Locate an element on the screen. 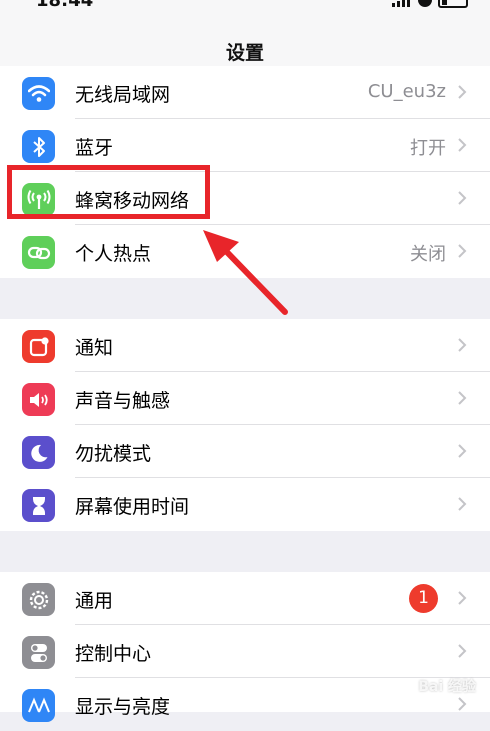 Image resolution: width=490 pixels, height=731 pixels. notification-badge: 1 is located at coordinates (423, 598).